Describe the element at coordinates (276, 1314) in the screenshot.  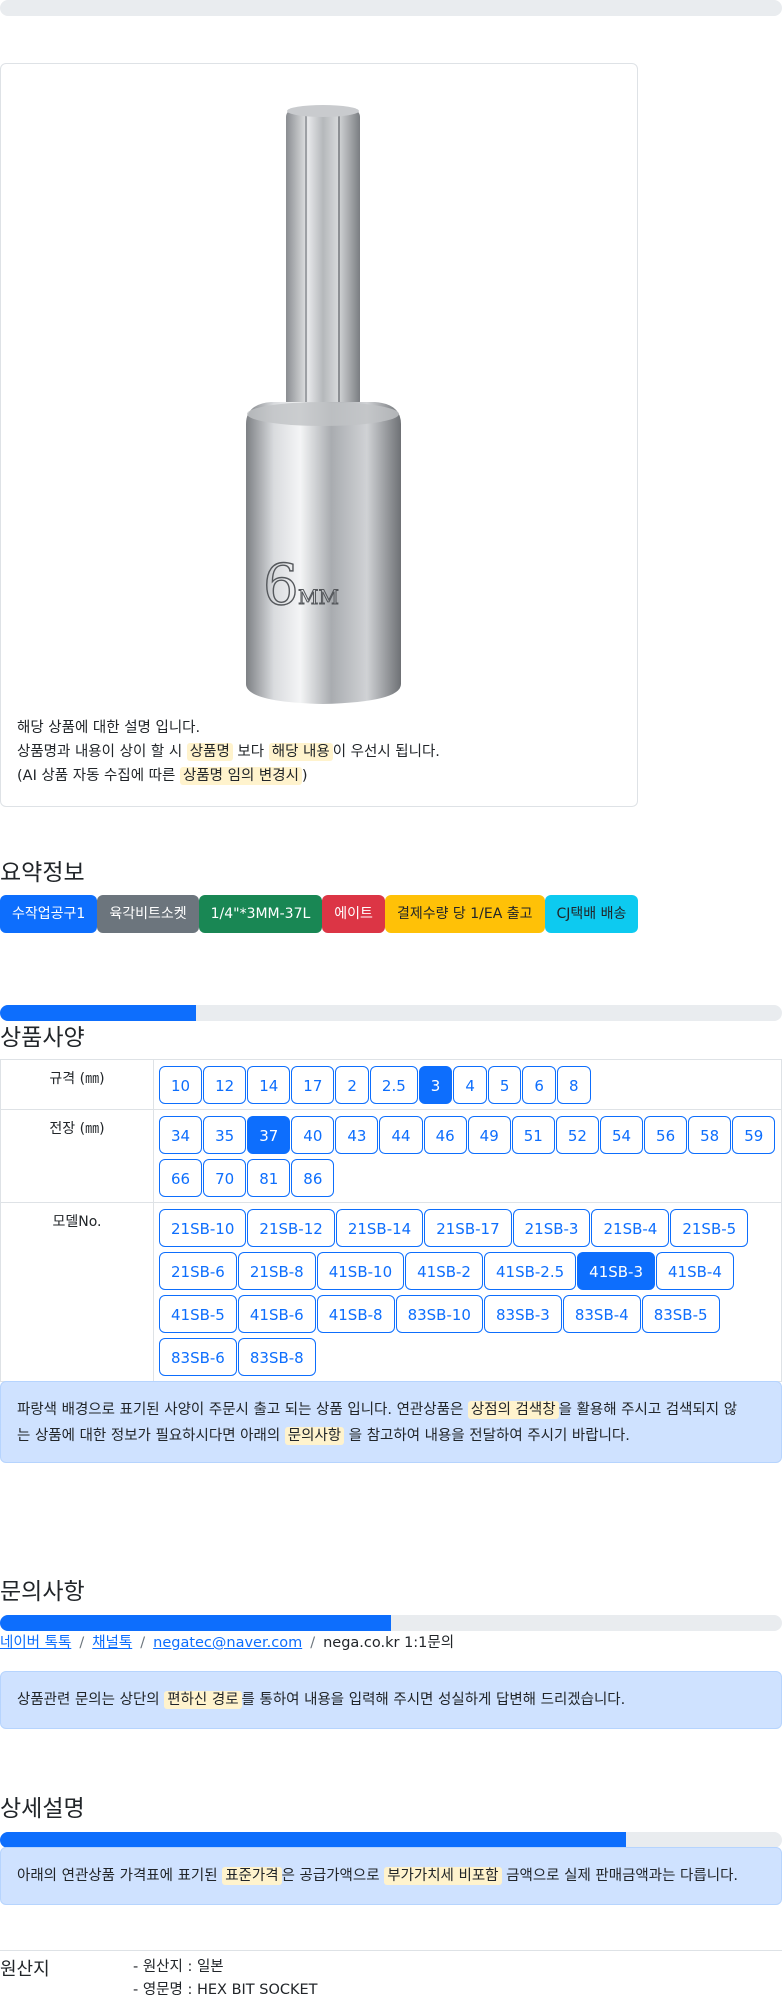
I see `spec-option-button: 41SB-6` at that location.